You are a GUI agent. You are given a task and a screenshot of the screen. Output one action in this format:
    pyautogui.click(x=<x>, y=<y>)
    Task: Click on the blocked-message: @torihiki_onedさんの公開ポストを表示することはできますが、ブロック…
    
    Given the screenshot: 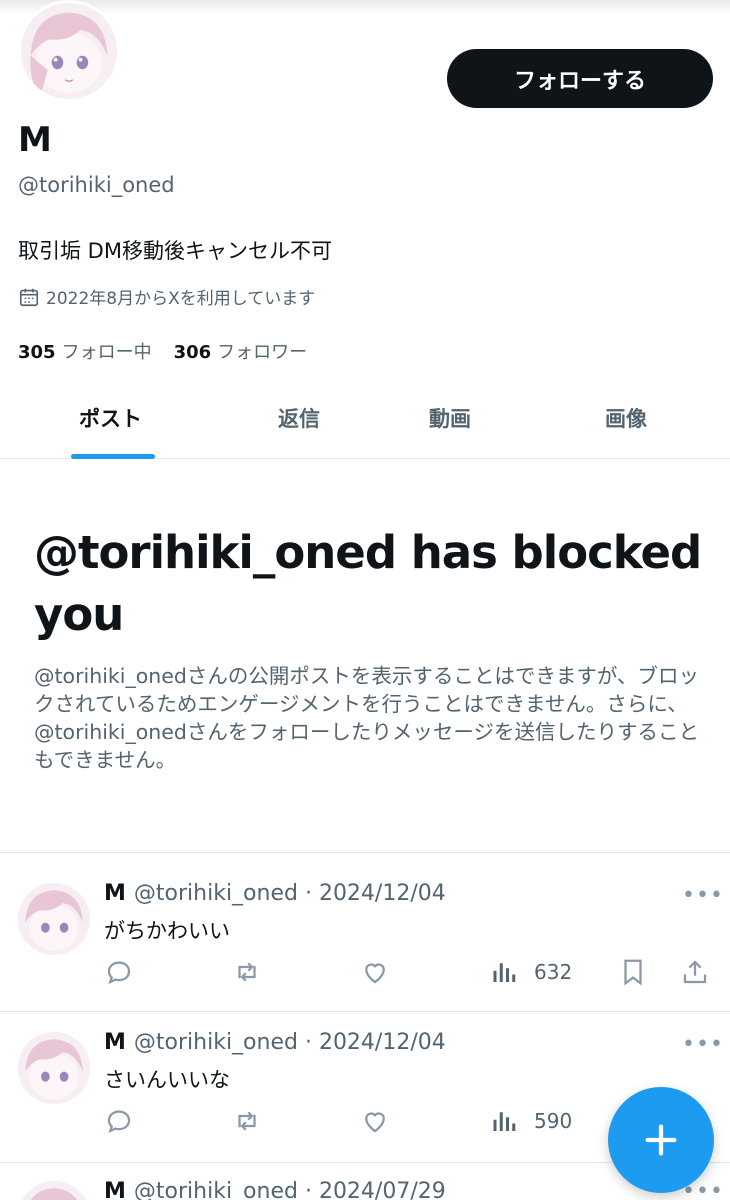 What is the action you would take?
    pyautogui.click(x=366, y=718)
    